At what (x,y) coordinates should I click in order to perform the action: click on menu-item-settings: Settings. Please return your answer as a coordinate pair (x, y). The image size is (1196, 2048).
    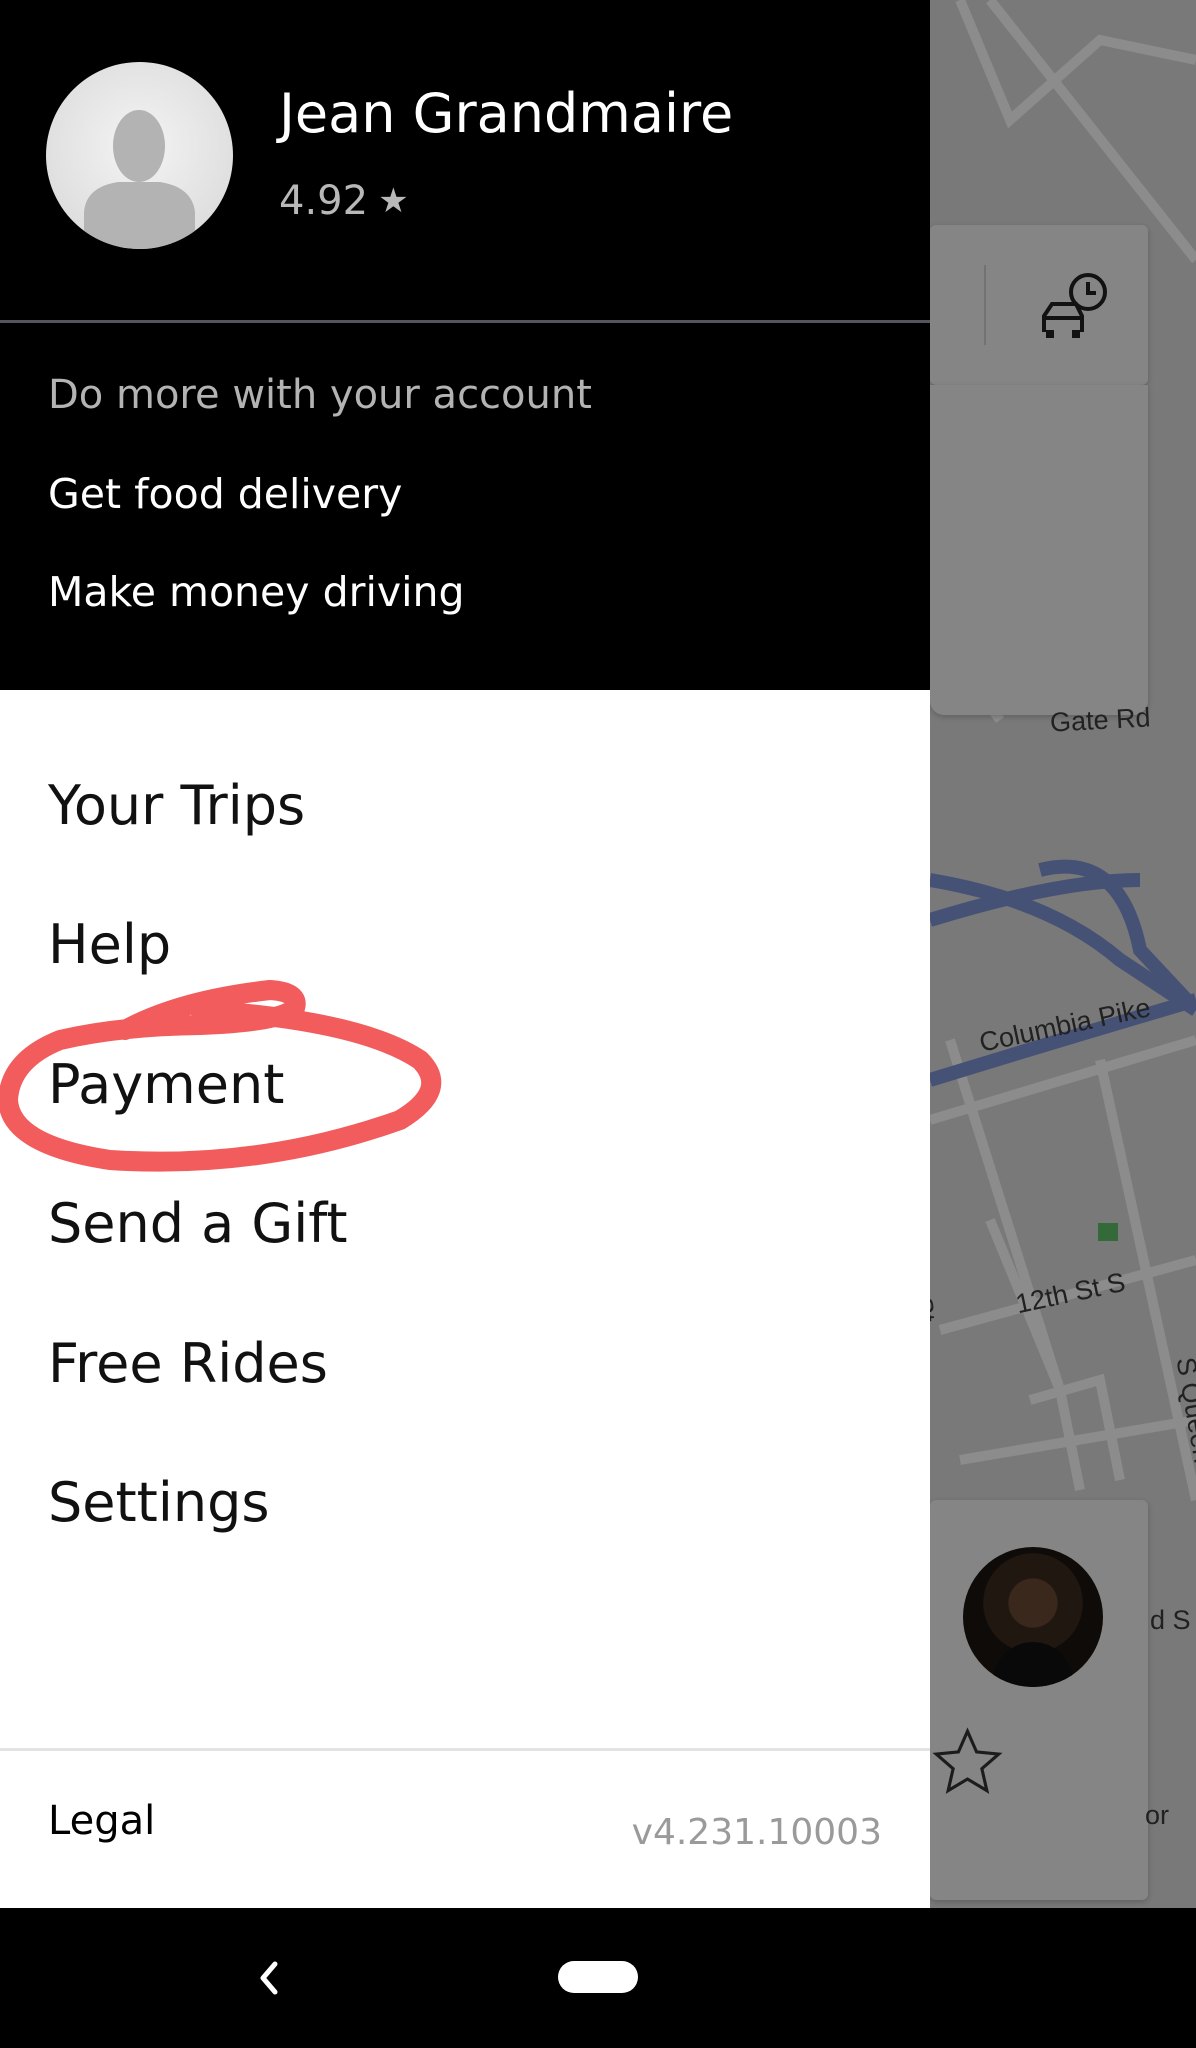
    Looking at the image, I should click on (158, 1502).